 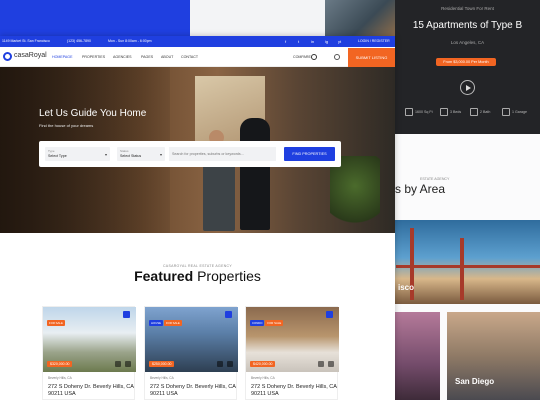 I want to click on nav-item-agencies: AGENCIES, so click(x=122, y=57).